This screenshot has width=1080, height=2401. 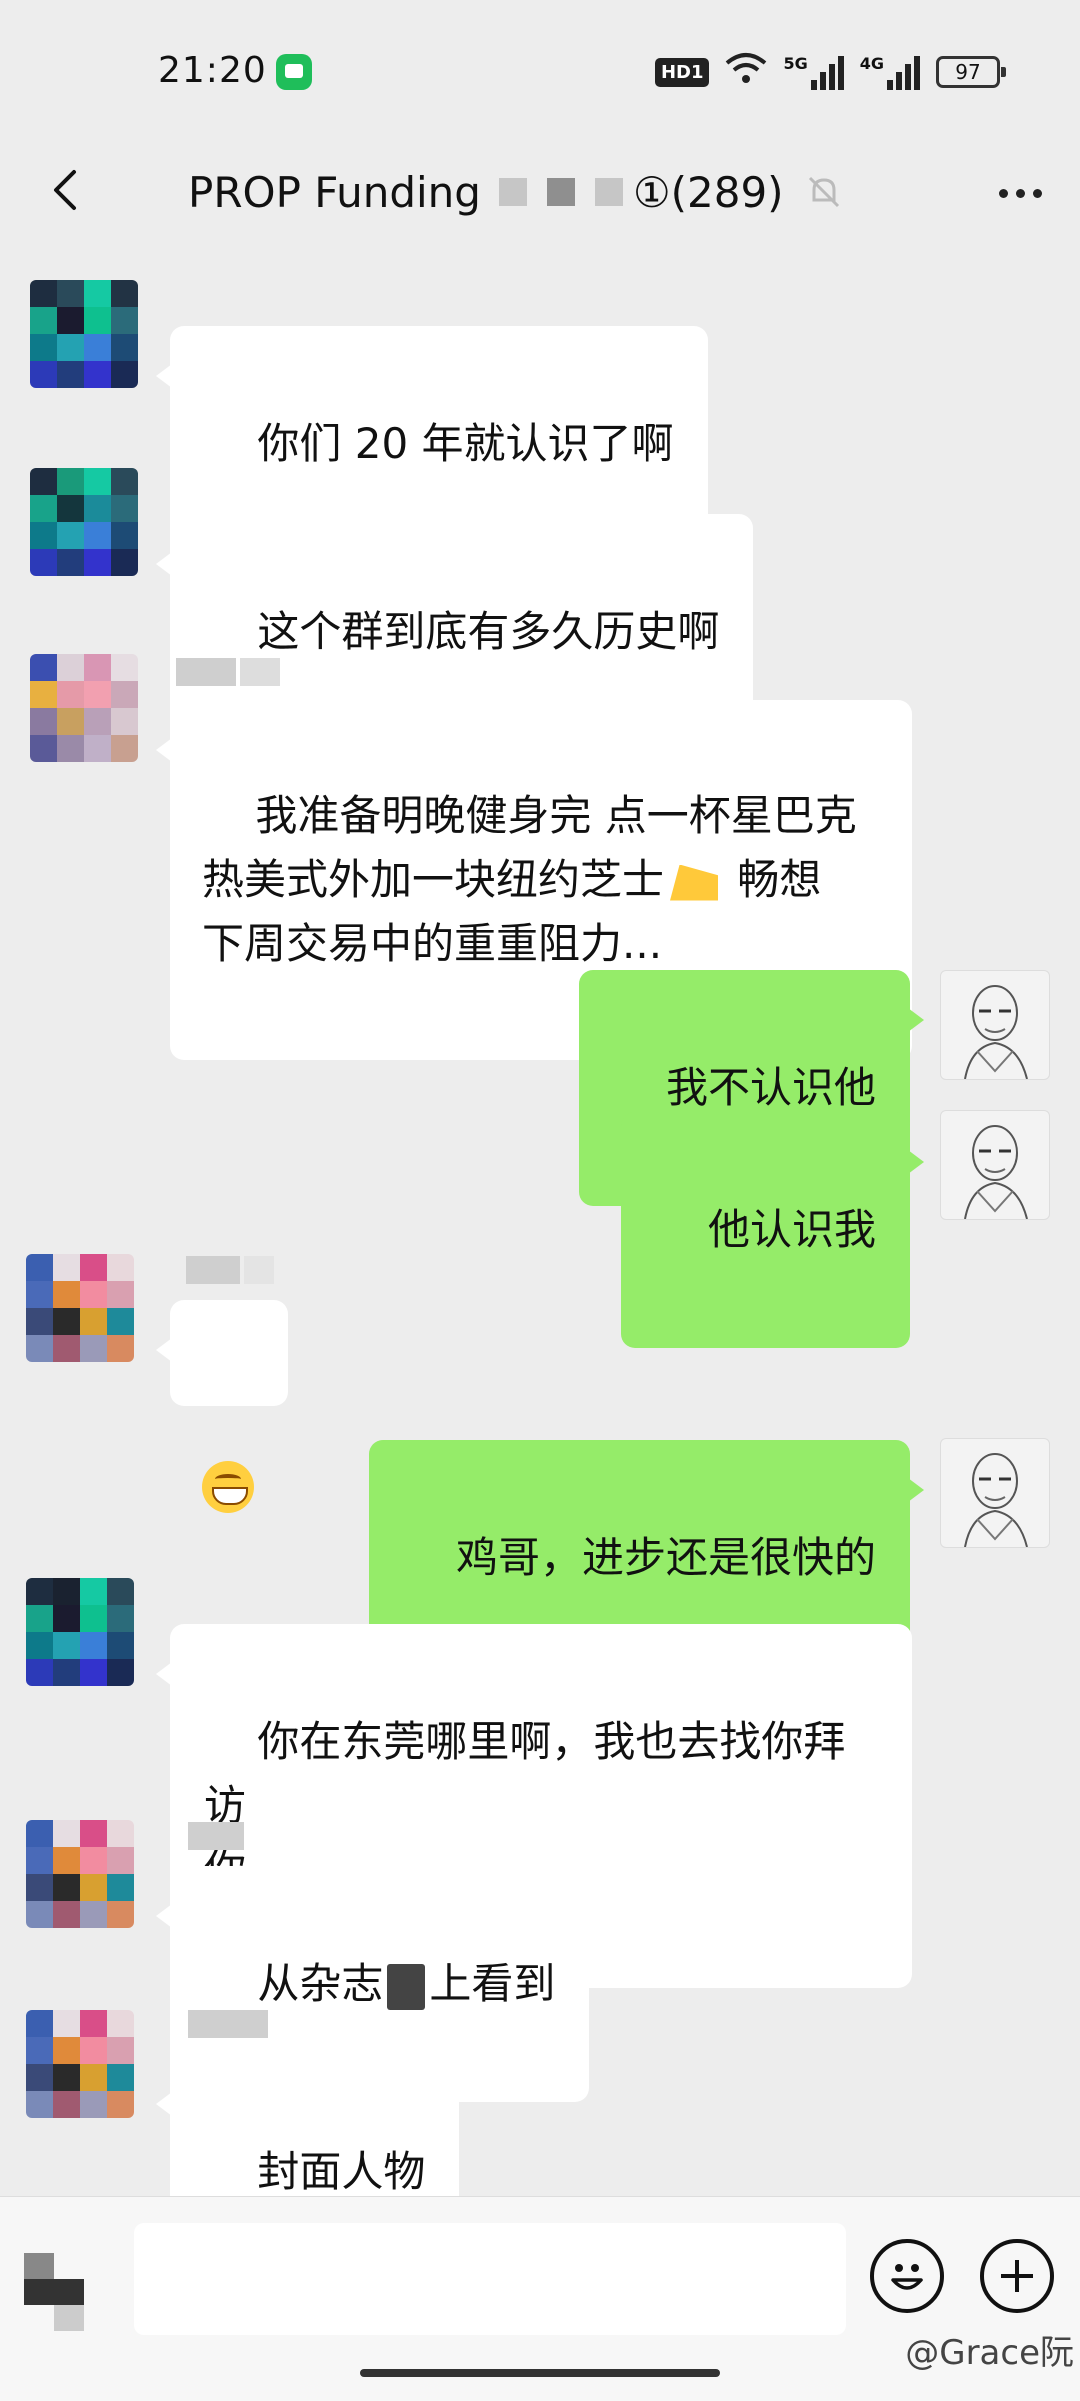 What do you see at coordinates (694, 882) in the screenshot?
I see `cheese-emoji-icon` at bounding box center [694, 882].